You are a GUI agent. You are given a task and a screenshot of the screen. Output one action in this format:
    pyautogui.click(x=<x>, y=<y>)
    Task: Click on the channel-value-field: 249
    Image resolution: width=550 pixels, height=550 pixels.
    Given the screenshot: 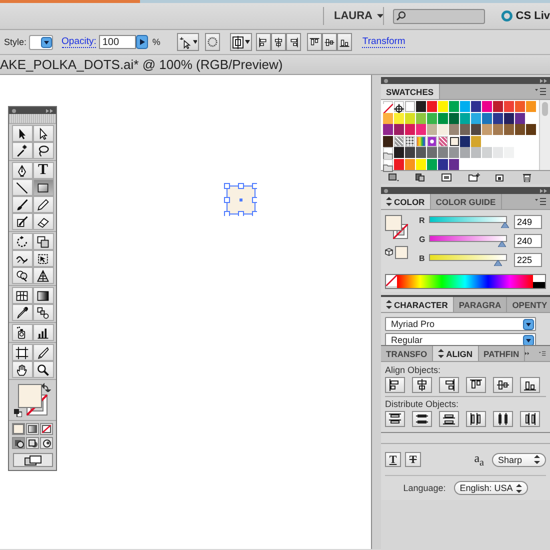 What is the action you would take?
    pyautogui.click(x=528, y=222)
    